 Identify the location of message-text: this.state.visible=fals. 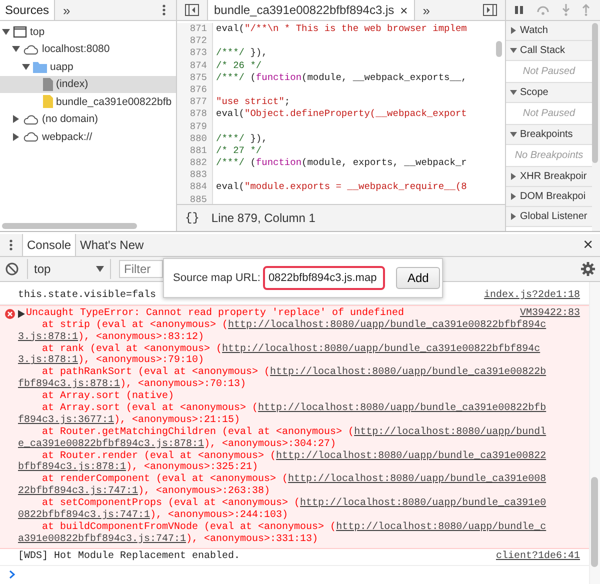
(87, 296).